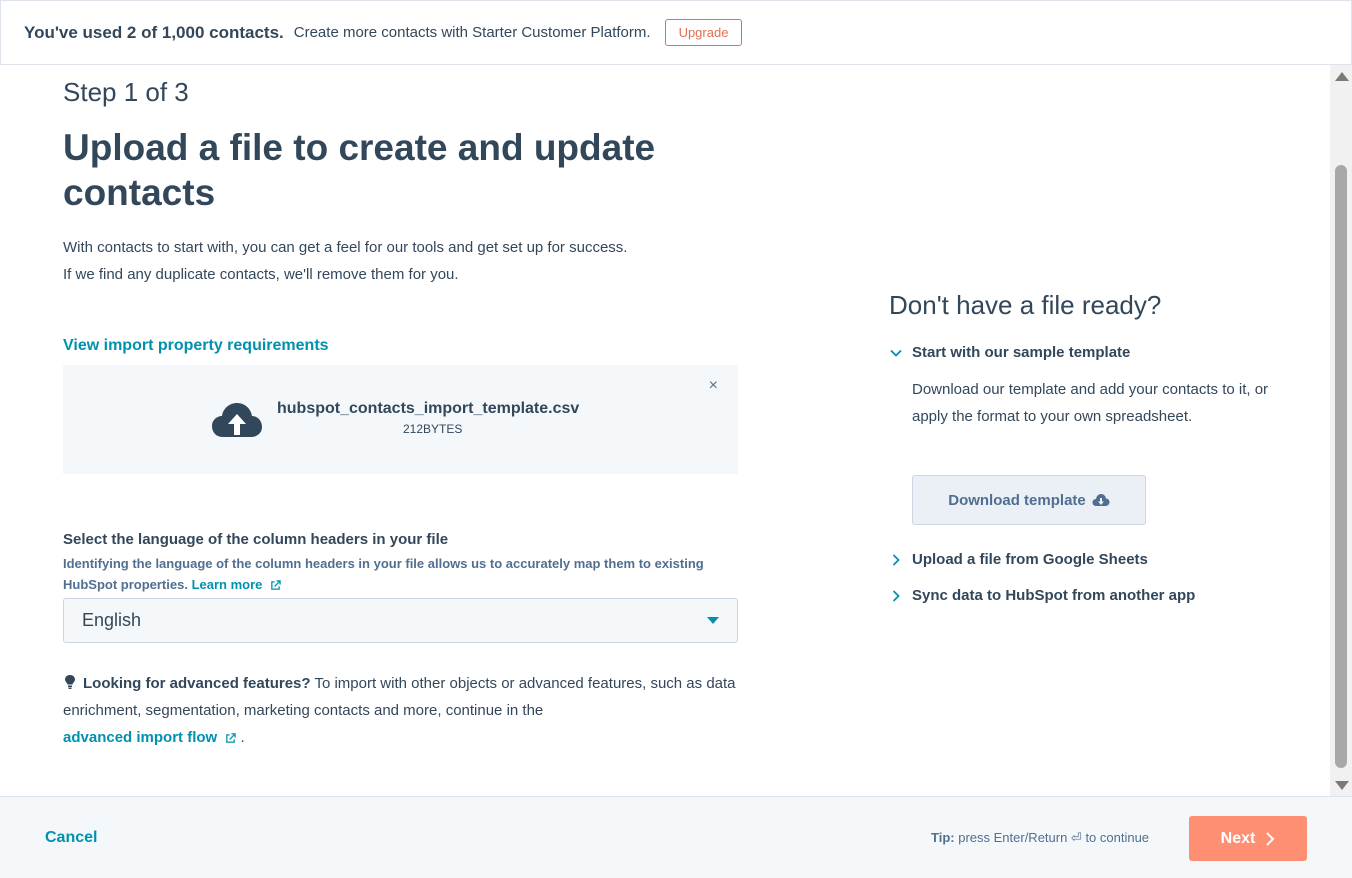 This screenshot has width=1352, height=878. What do you see at coordinates (1054, 595) in the screenshot?
I see `accordion-sync-app-label: Sync data to HubSpot from another app` at bounding box center [1054, 595].